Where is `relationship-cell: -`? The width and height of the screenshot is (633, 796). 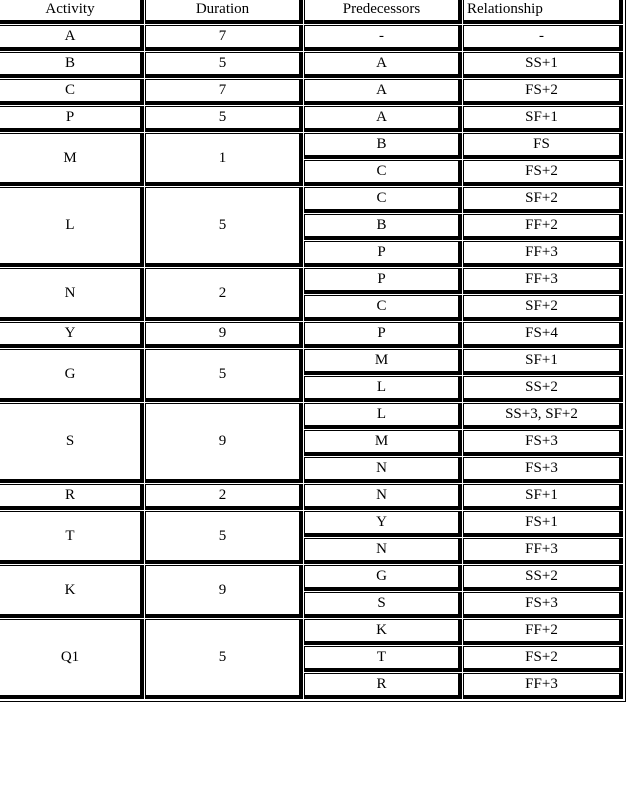
relationship-cell: - is located at coordinates (543, 38).